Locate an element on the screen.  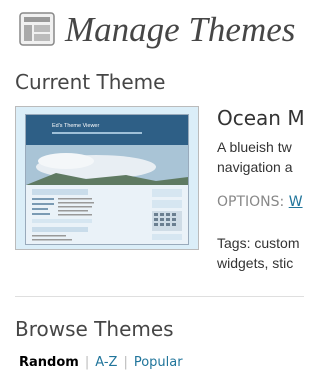
tab-random: Random is located at coordinates (49, 362).